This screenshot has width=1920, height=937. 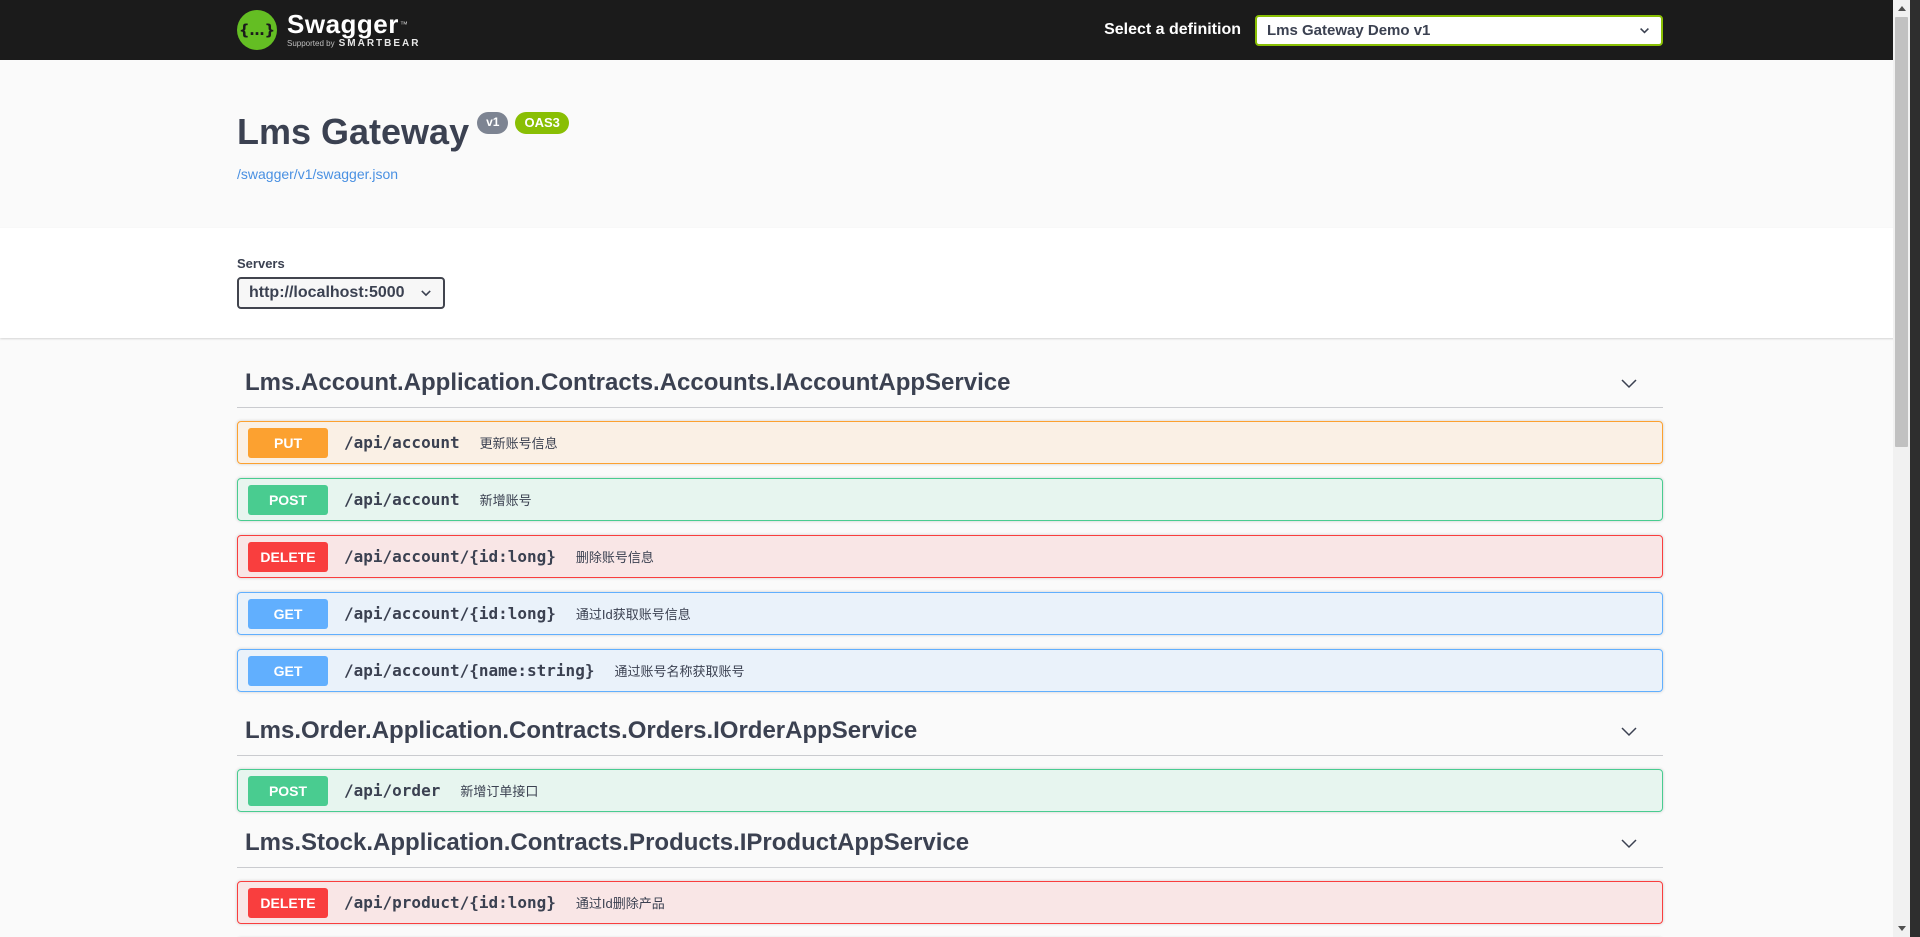 What do you see at coordinates (620, 903) in the screenshot?
I see `operation-summary: 通过Id删除产品` at bounding box center [620, 903].